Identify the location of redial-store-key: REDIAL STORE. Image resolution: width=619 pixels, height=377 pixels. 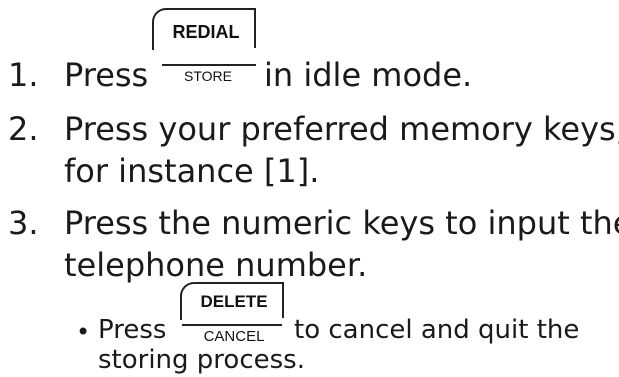
(205, 45).